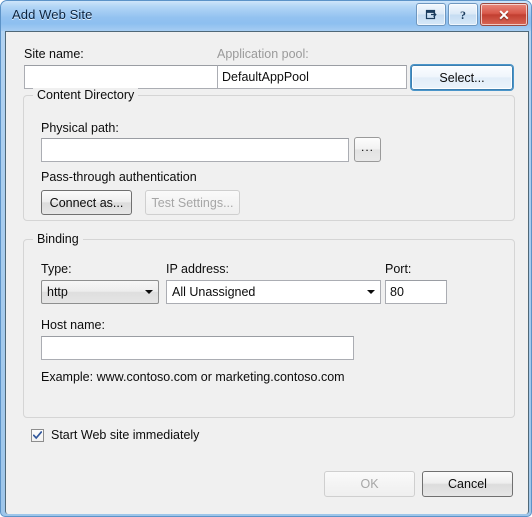  I want to click on start-site-immediately-checkbox: Start Web site immediately, so click(115, 435).